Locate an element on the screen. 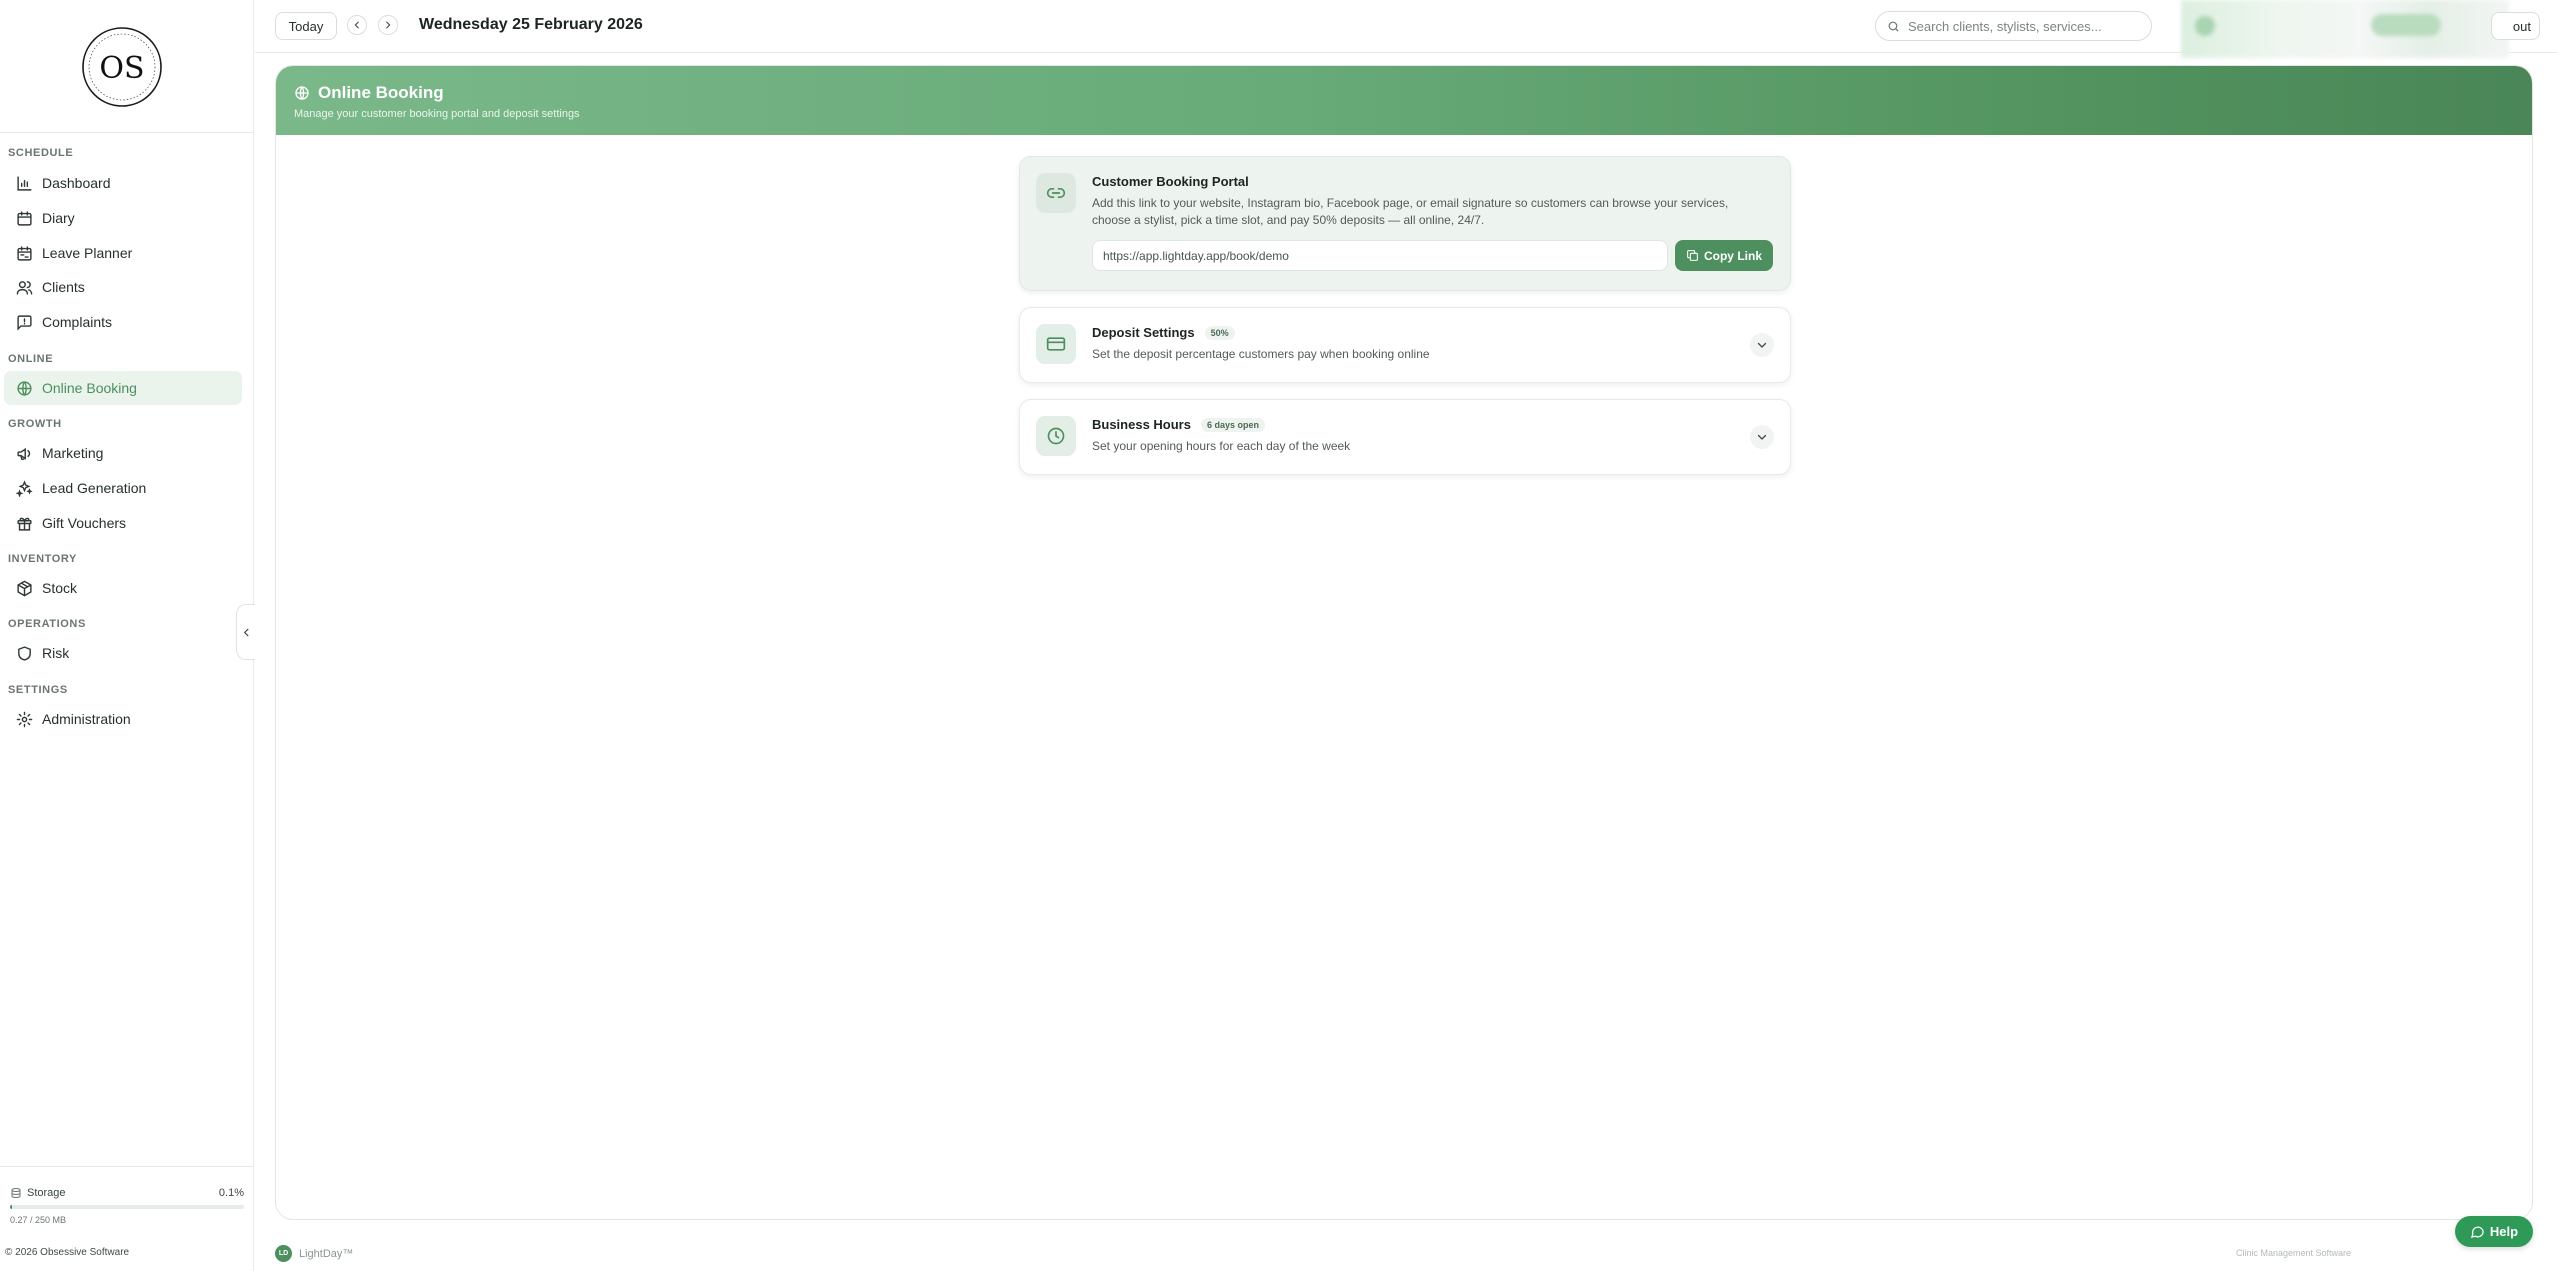  storage-progress-fill is located at coordinates (11, 1207).